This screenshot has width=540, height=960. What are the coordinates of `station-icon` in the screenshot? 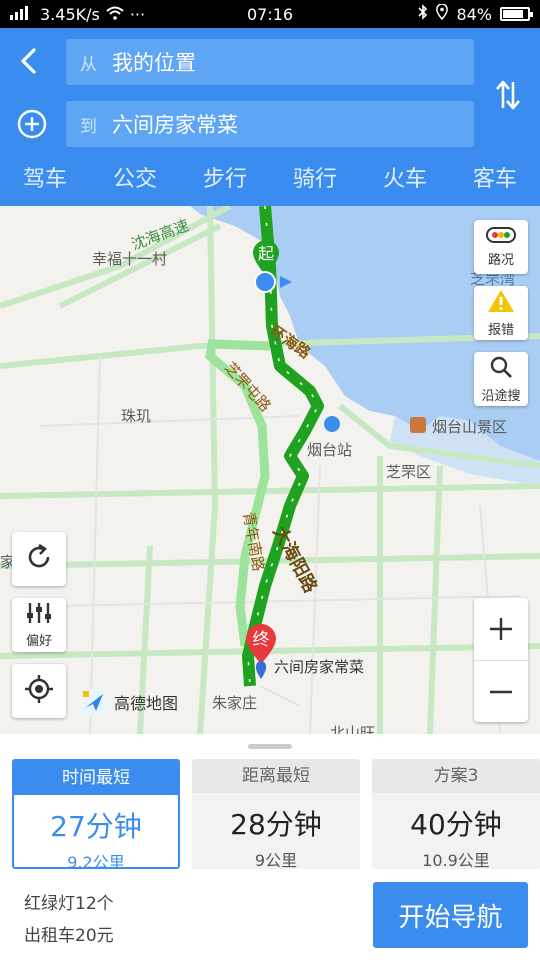 It's located at (332, 424).